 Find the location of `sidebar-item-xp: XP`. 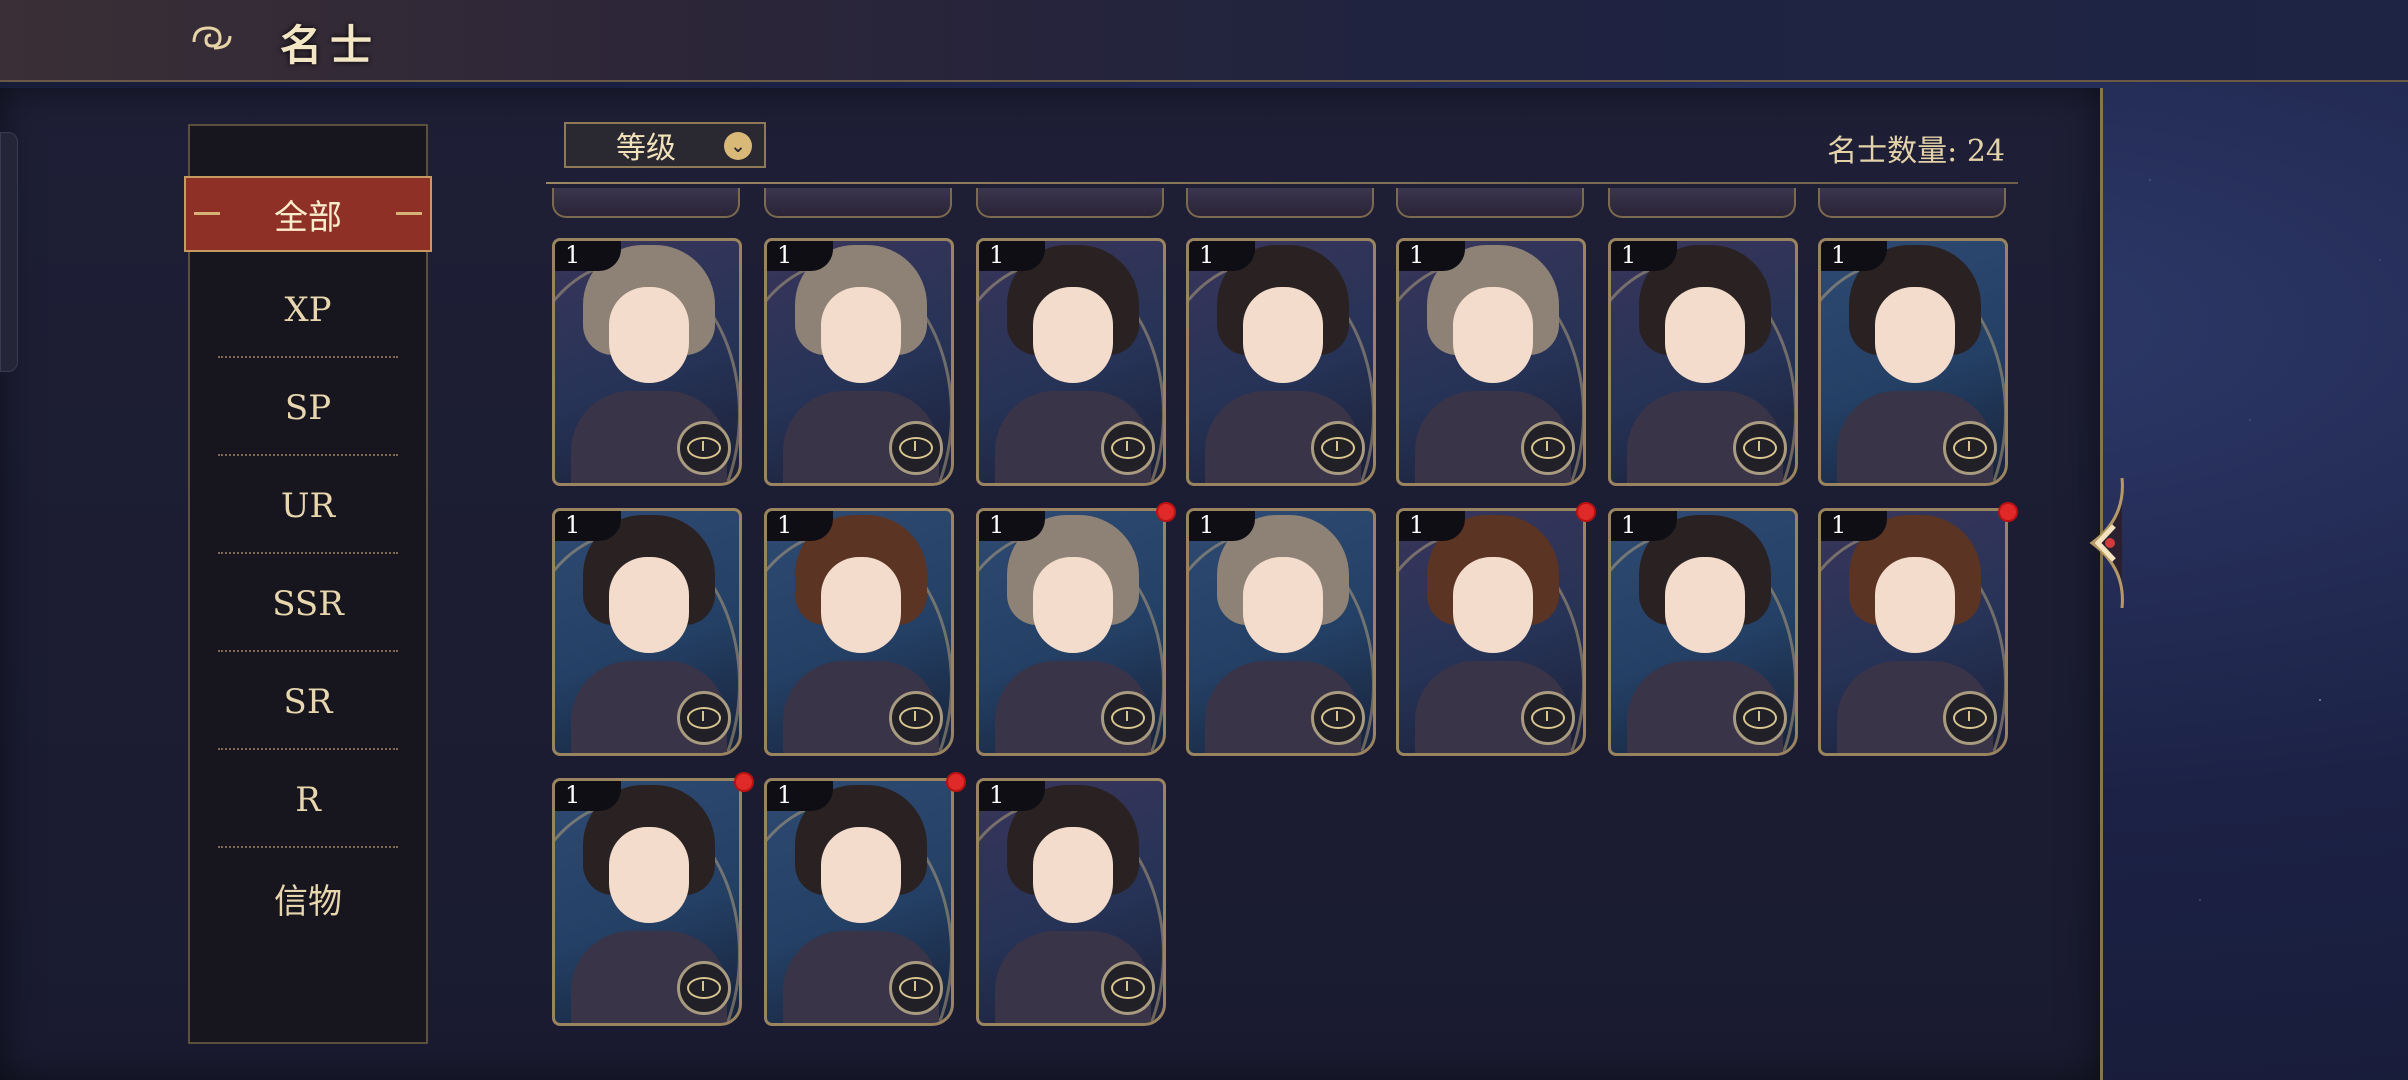

sidebar-item-xp: XP is located at coordinates (308, 310).